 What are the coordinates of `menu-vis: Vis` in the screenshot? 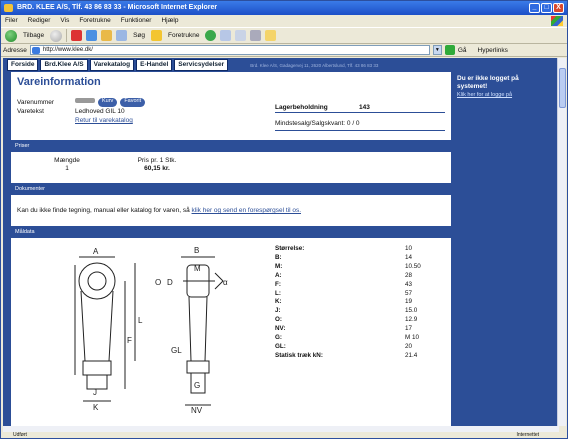 It's located at (64, 21).